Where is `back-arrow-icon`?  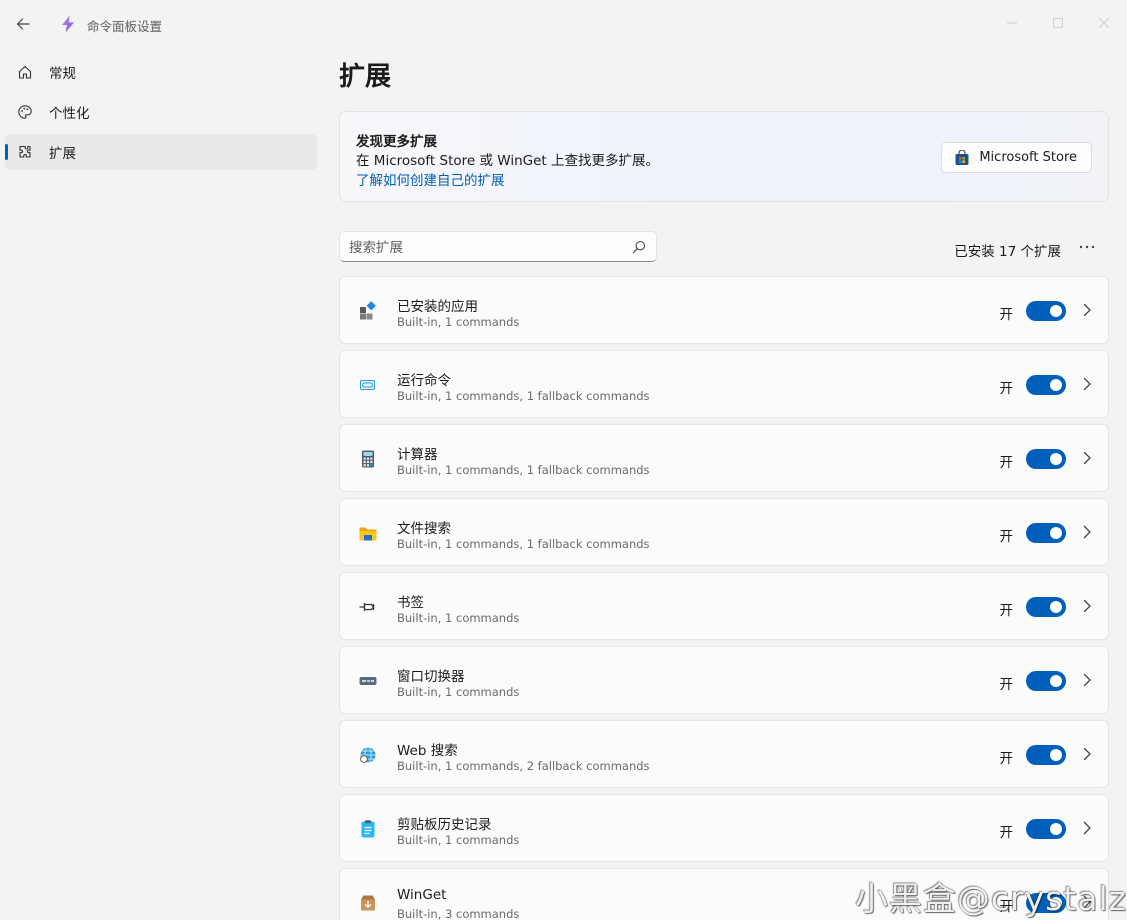
back-arrow-icon is located at coordinates (23, 24).